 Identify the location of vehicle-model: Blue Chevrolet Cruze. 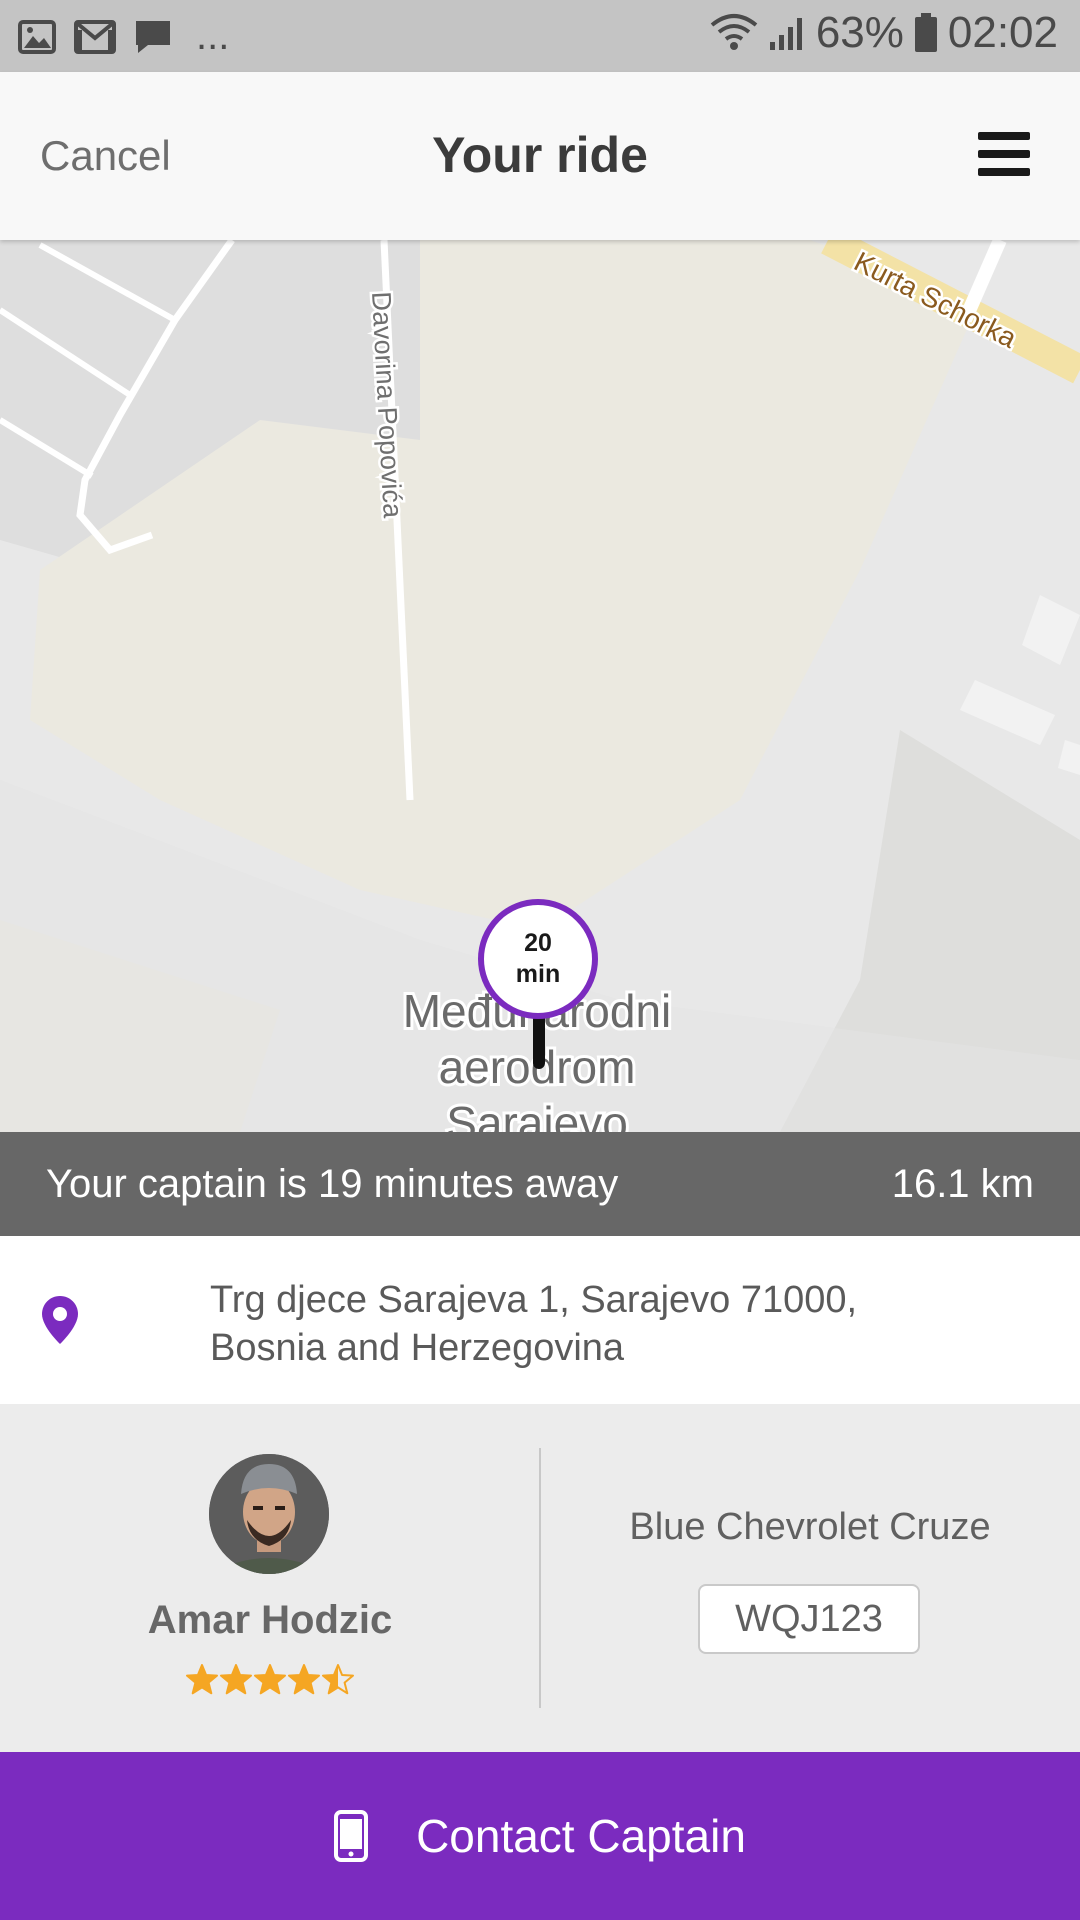
(810, 1527).